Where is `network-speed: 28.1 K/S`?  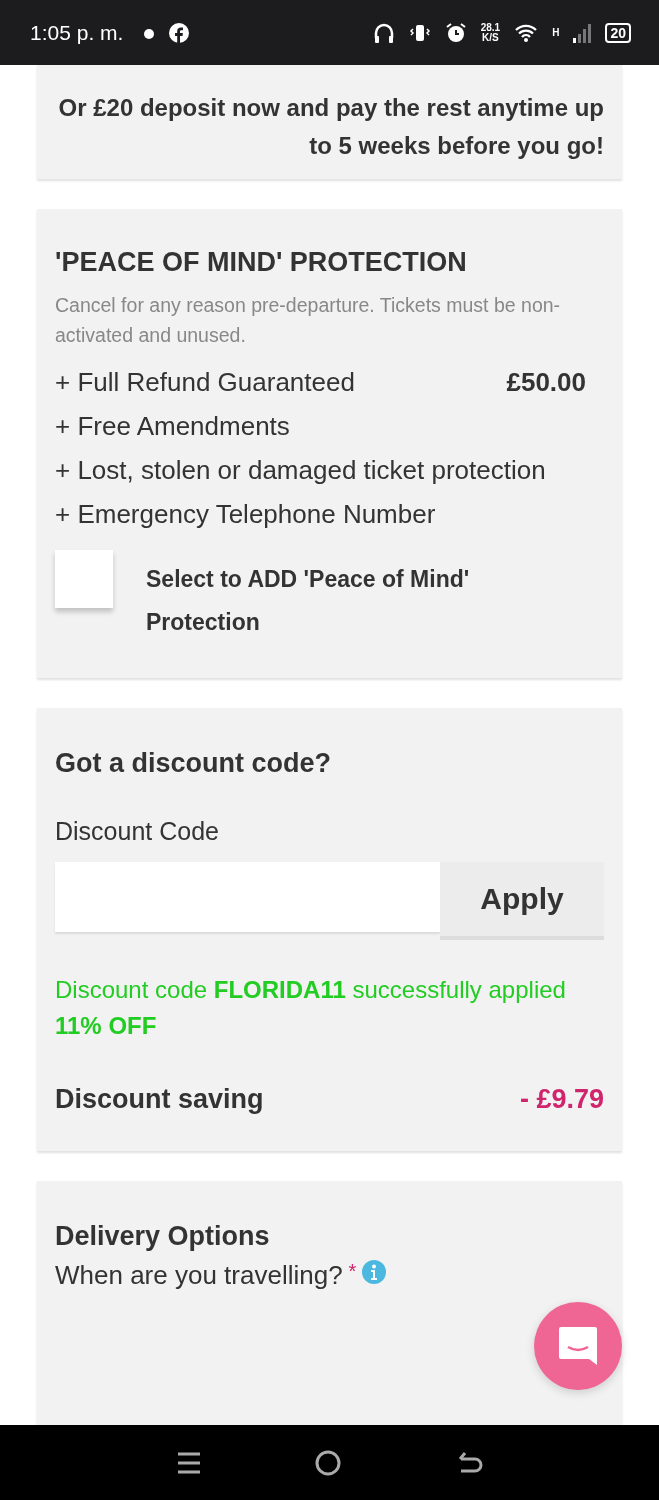 network-speed: 28.1 K/S is located at coordinates (490, 32).